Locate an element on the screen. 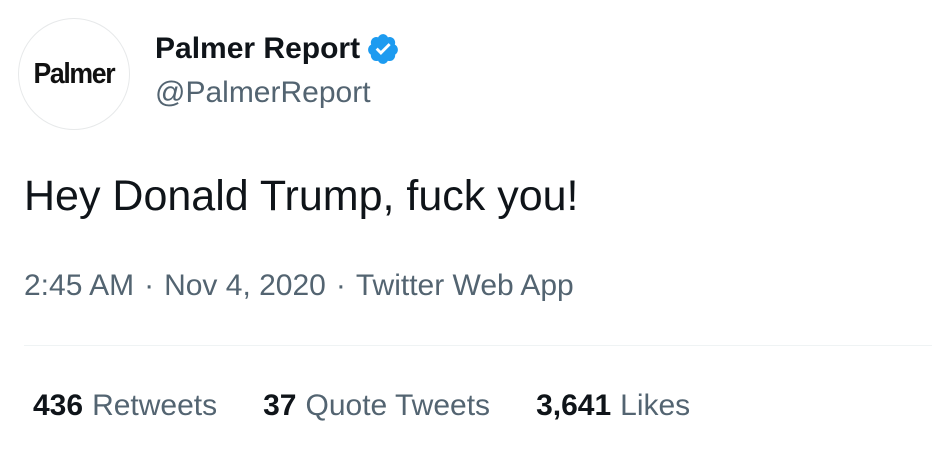  likes-count: 3,641 is located at coordinates (574, 405).